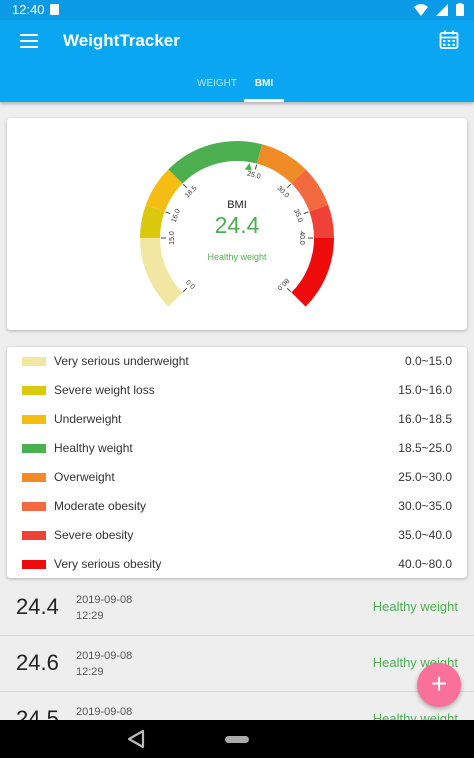  What do you see at coordinates (297, 215) in the screenshot?
I see `gauge-tick-label: 35.0` at bounding box center [297, 215].